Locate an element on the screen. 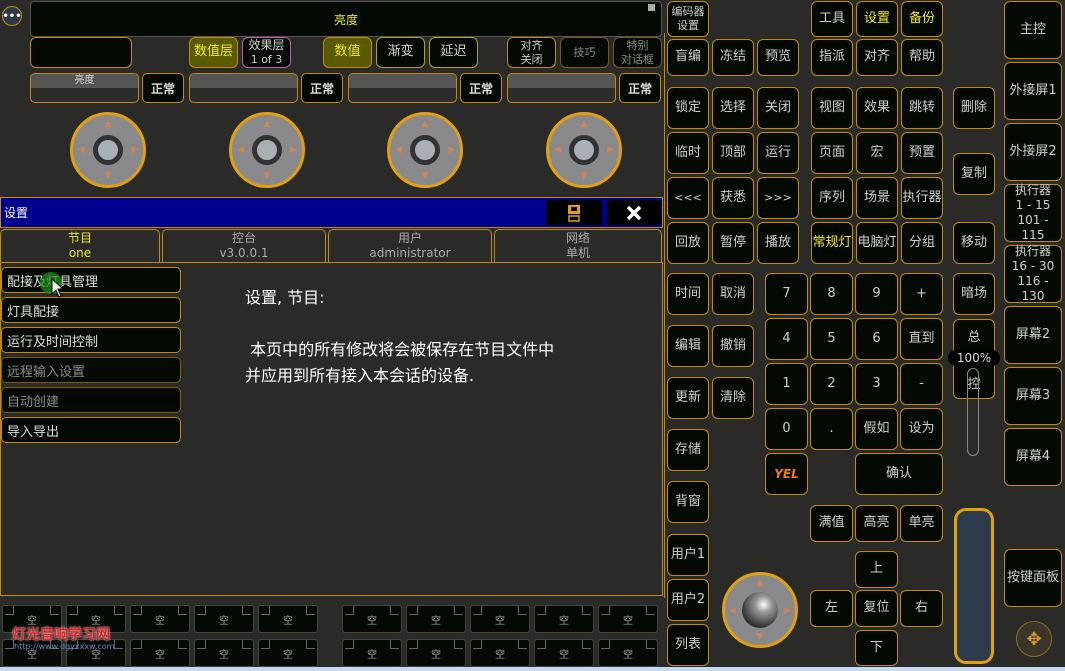 This screenshot has width=1065, height=671. align-key: 对齐 is located at coordinates (877, 57).